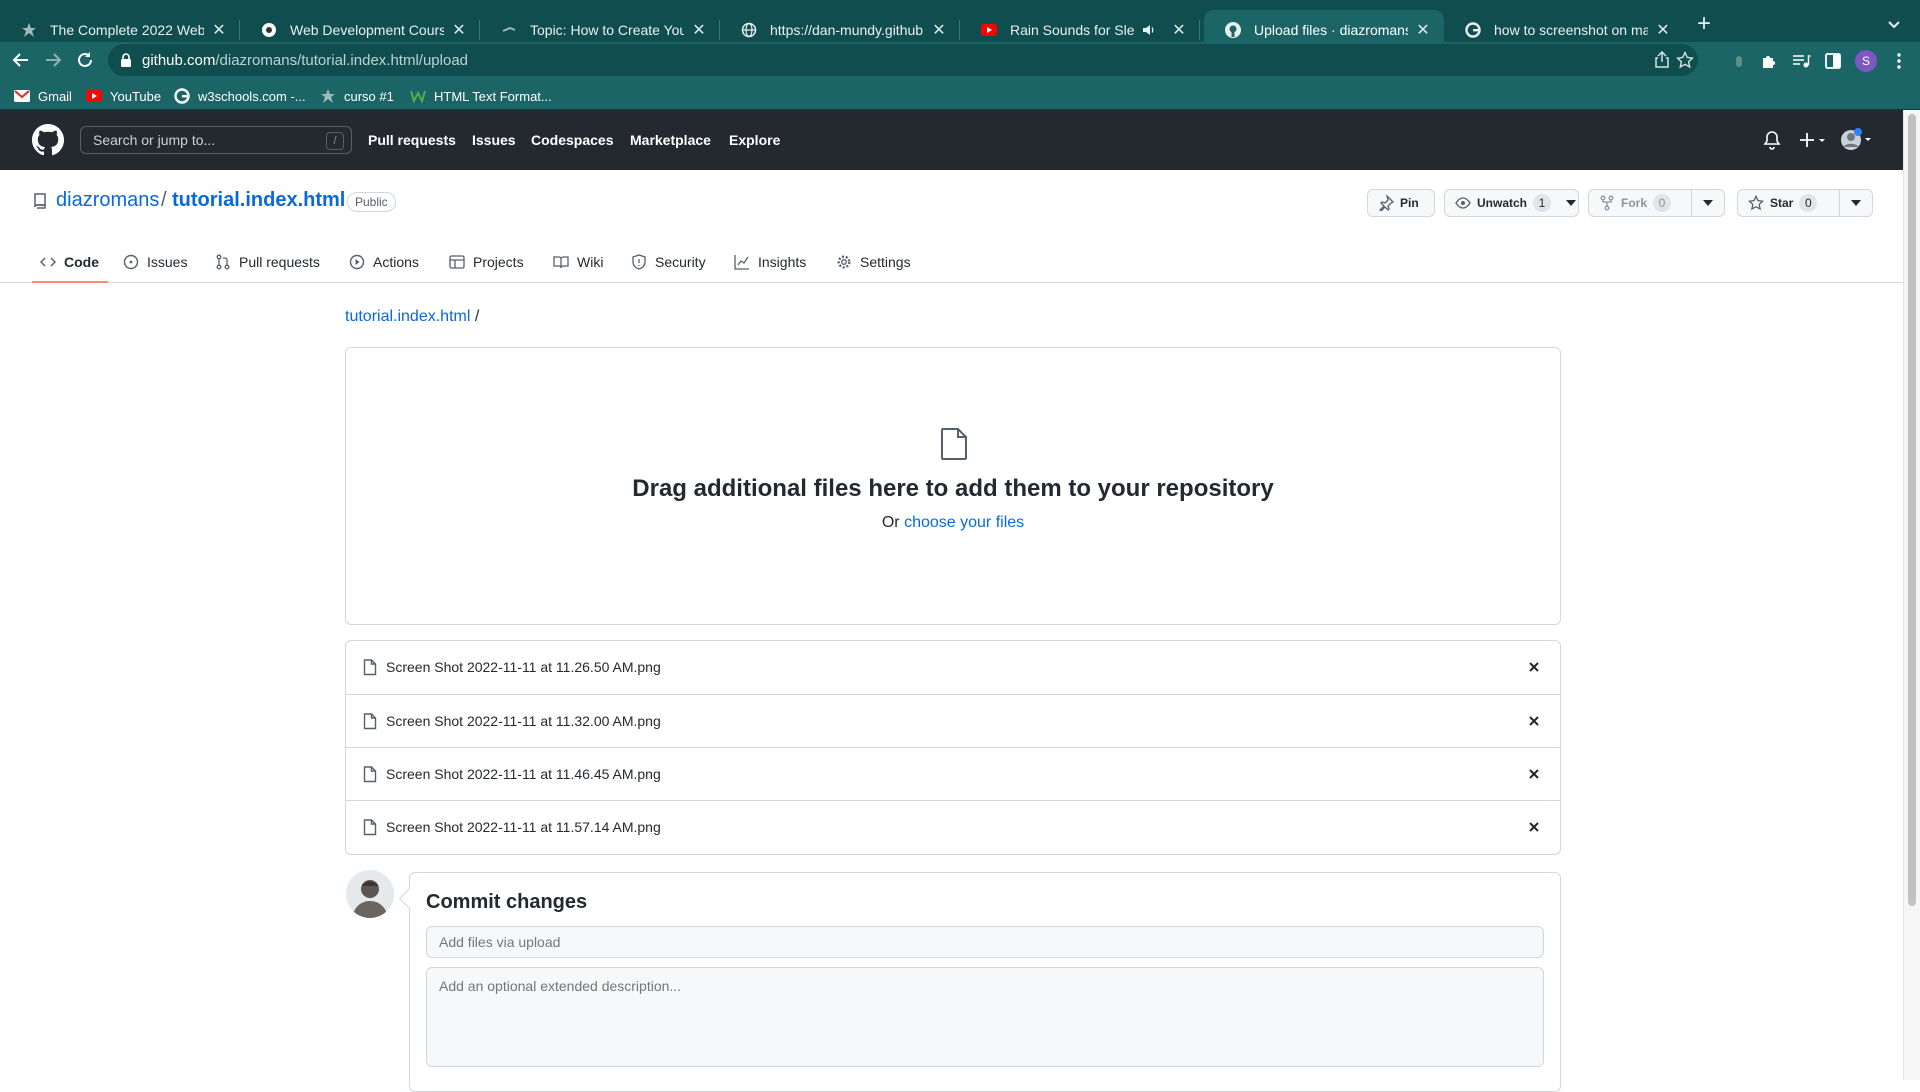 The height and width of the screenshot is (1092, 1920). Describe the element at coordinates (357, 96) in the screenshot. I see `bookmark-item: curso #1` at that location.